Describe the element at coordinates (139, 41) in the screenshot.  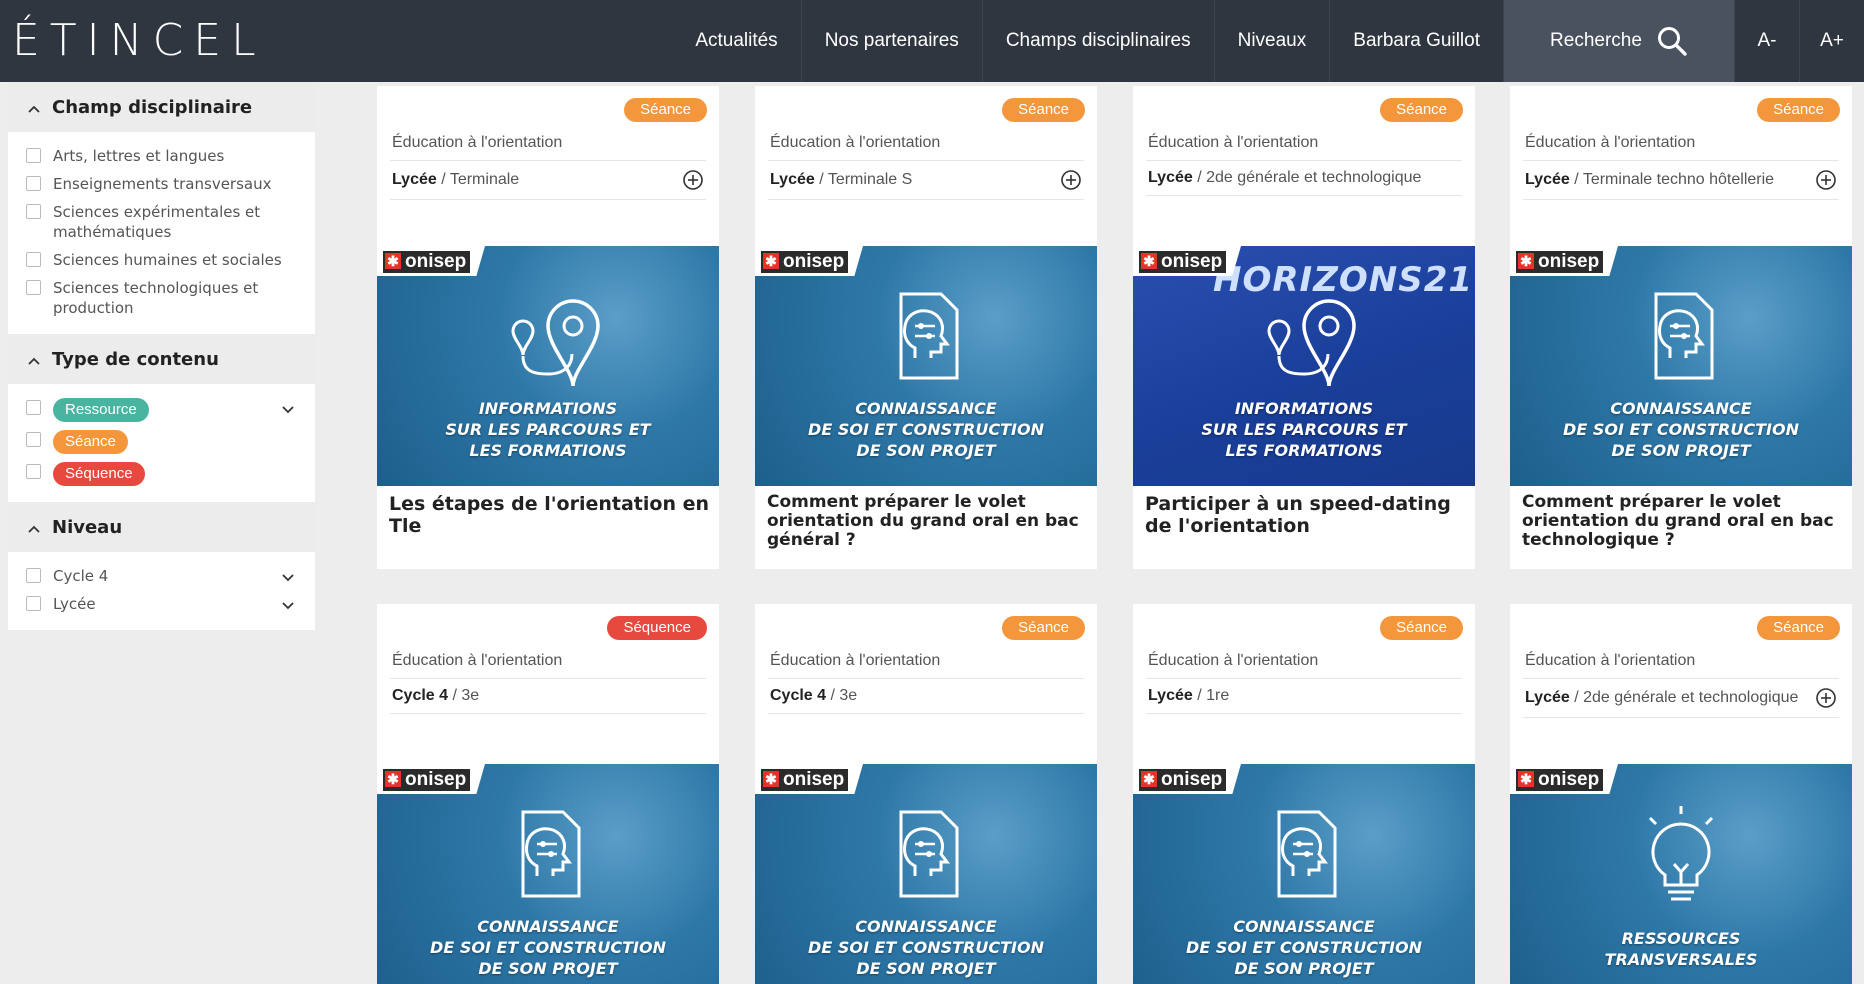
I see `site-logo: ÉTINCEL` at that location.